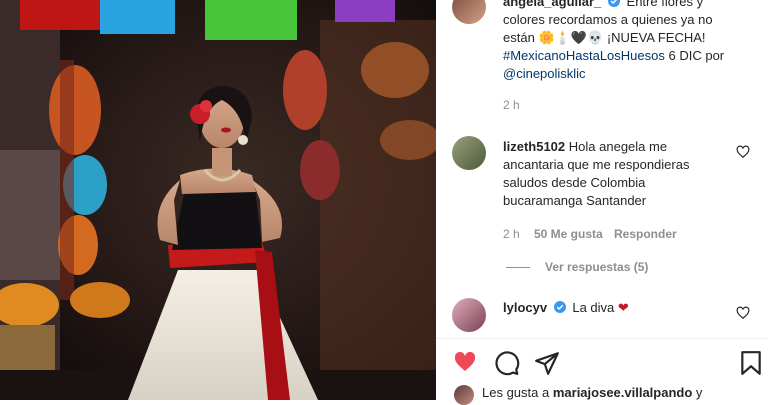 The image size is (768, 405). What do you see at coordinates (534, 146) in the screenshot?
I see `comment-username: lizeth5102` at bounding box center [534, 146].